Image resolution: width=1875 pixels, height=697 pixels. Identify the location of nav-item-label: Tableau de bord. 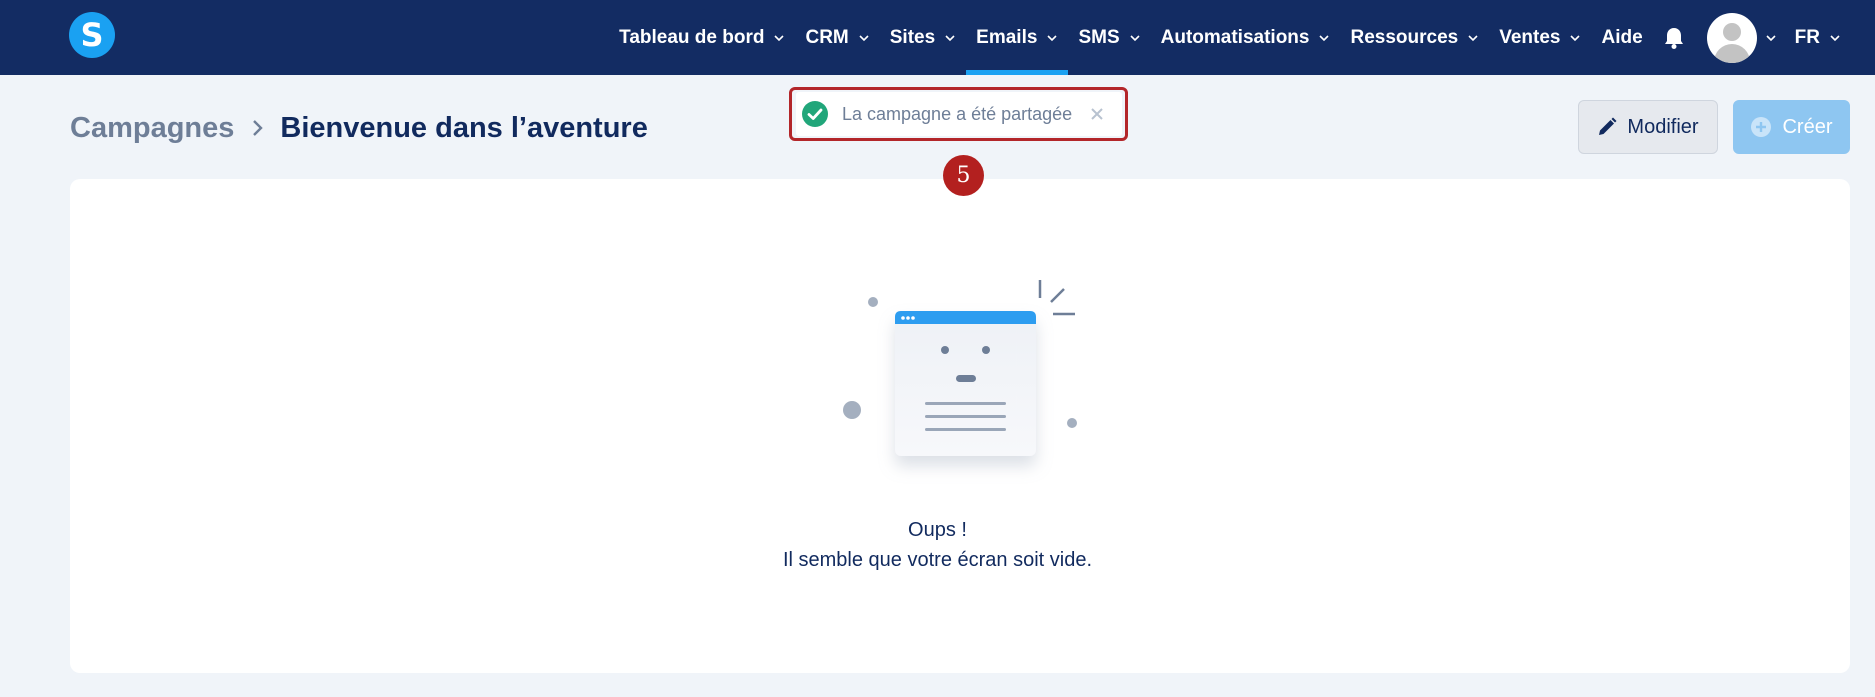
(692, 37).